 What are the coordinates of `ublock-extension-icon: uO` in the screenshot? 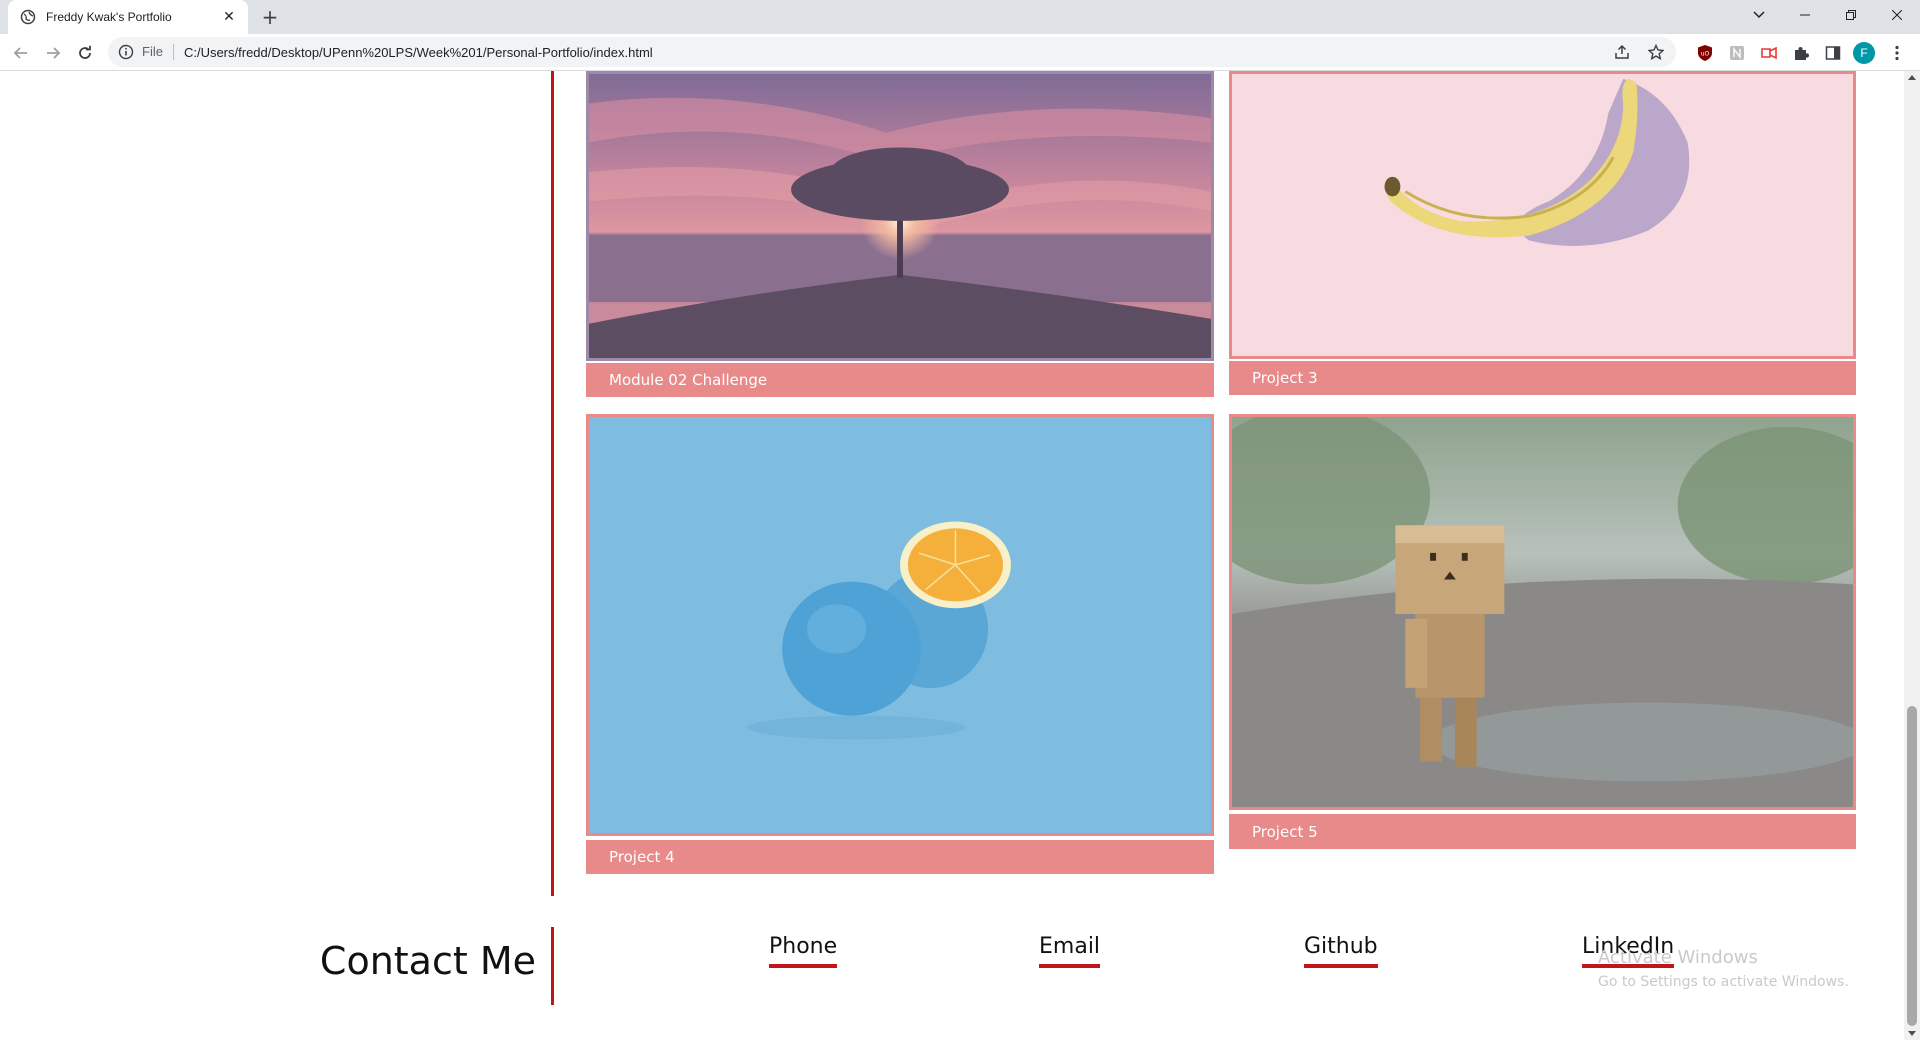 It's located at (1705, 53).